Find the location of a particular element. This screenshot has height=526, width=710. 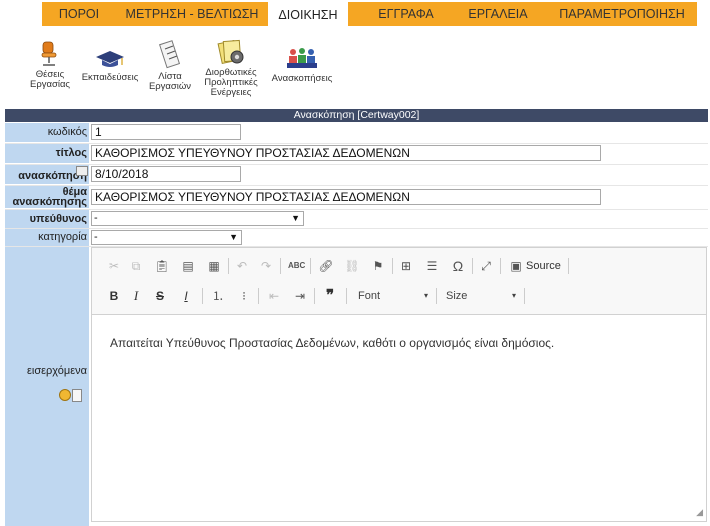

bulleted-list-icon: ⁝ is located at coordinates (244, 296).